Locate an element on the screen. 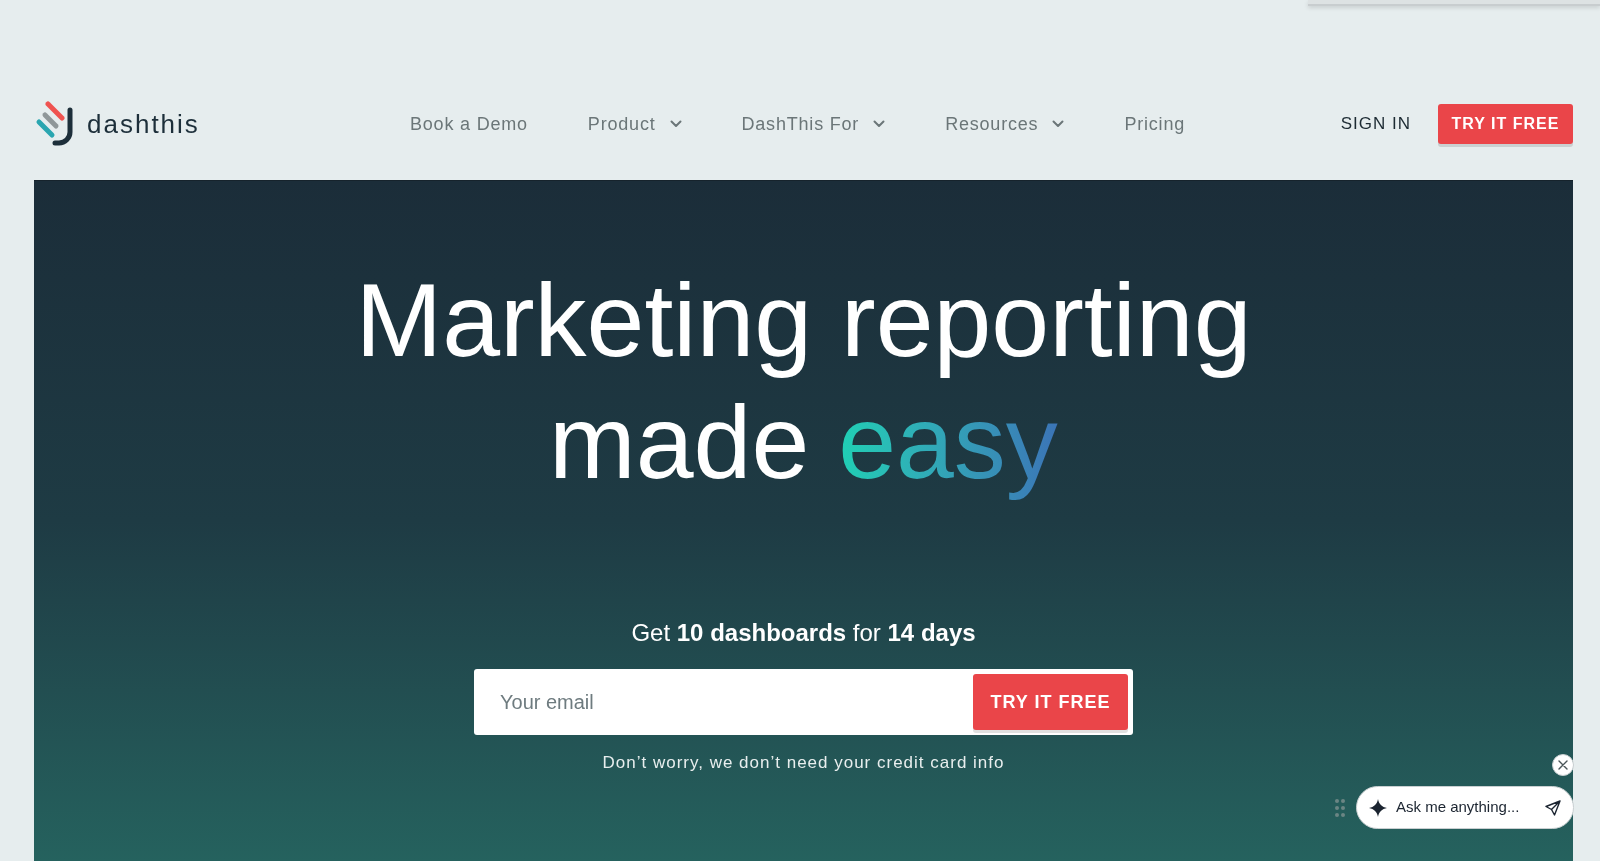 Image resolution: width=1600 pixels, height=861 pixels. offer-text: Get 10 dashboards for 14 days is located at coordinates (803, 633).